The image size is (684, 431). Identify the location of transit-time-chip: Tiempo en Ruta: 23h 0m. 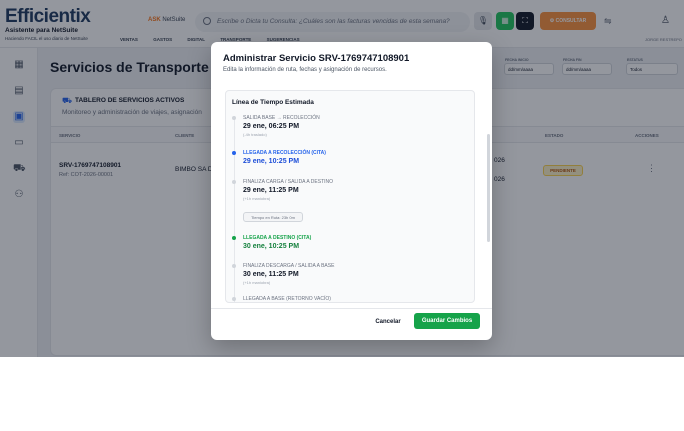
(273, 217).